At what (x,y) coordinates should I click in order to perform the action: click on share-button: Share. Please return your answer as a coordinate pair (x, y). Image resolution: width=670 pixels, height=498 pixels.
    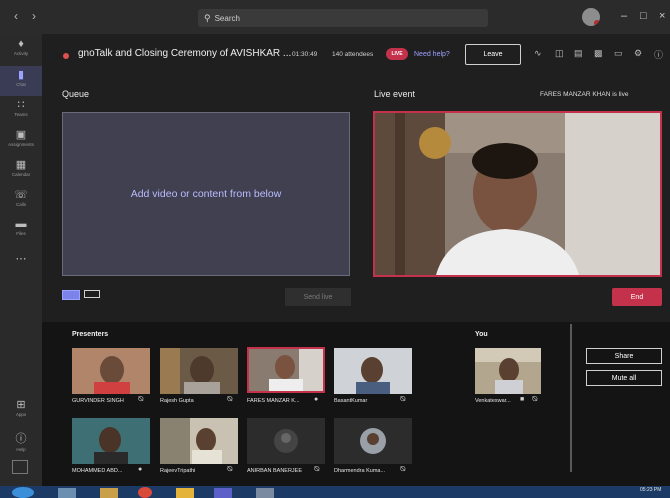
    Looking at the image, I should click on (624, 356).